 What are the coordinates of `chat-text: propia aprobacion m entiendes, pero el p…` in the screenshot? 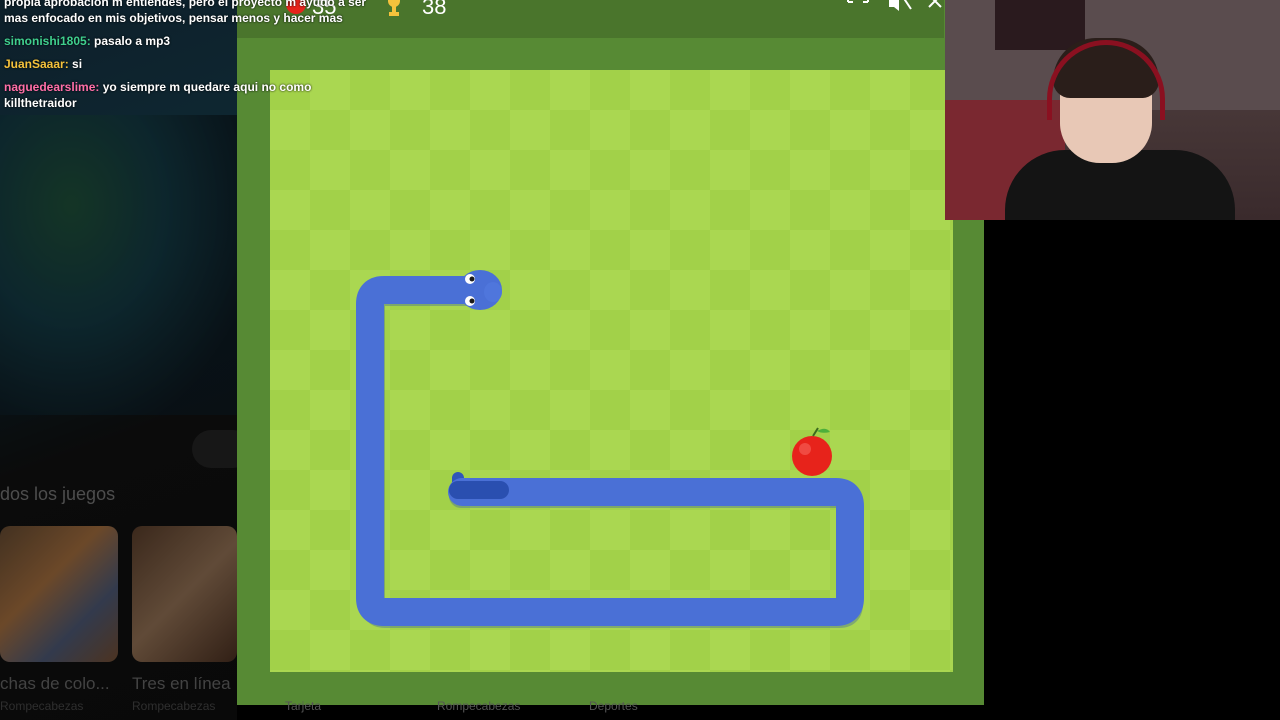 It's located at (185, 4).